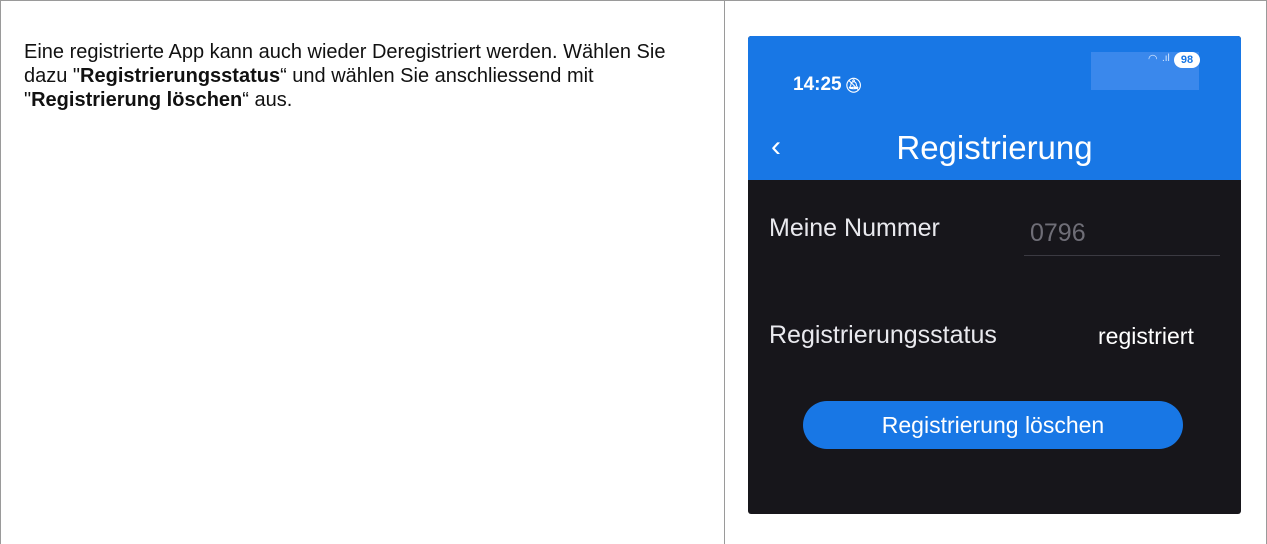  I want to click on instruction-bold-delete: Registrierung löschen, so click(137, 100).